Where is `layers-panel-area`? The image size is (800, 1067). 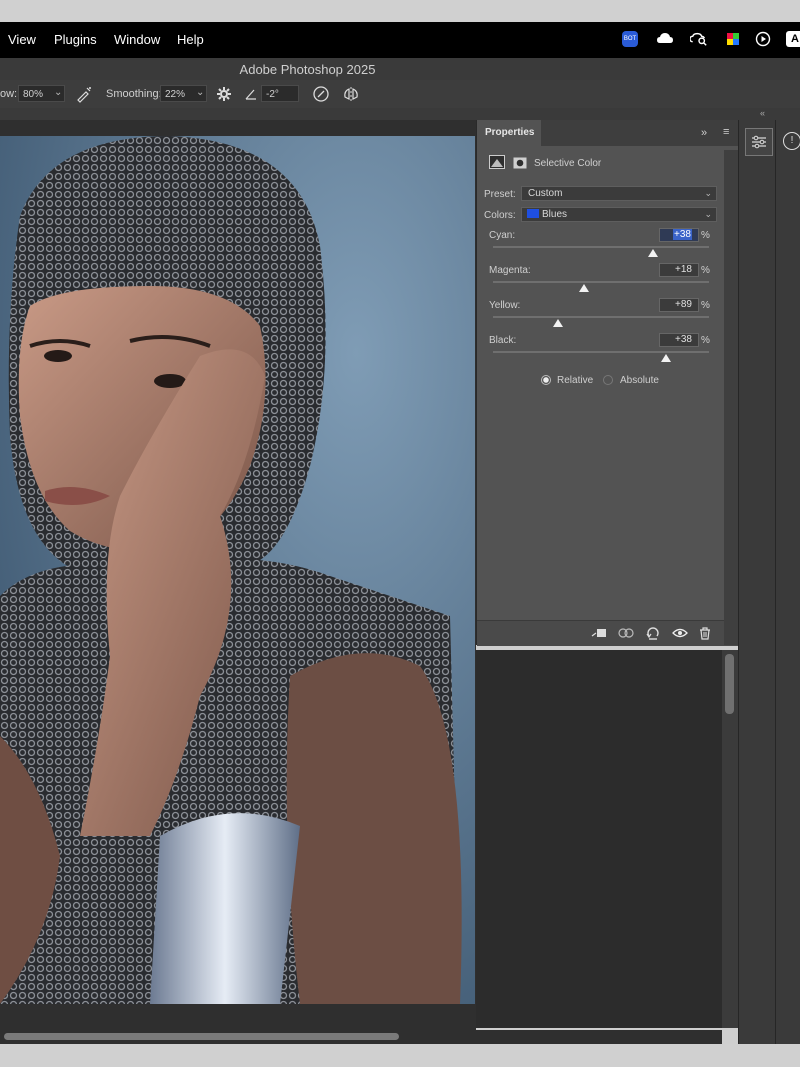 layers-panel-area is located at coordinates (599, 839).